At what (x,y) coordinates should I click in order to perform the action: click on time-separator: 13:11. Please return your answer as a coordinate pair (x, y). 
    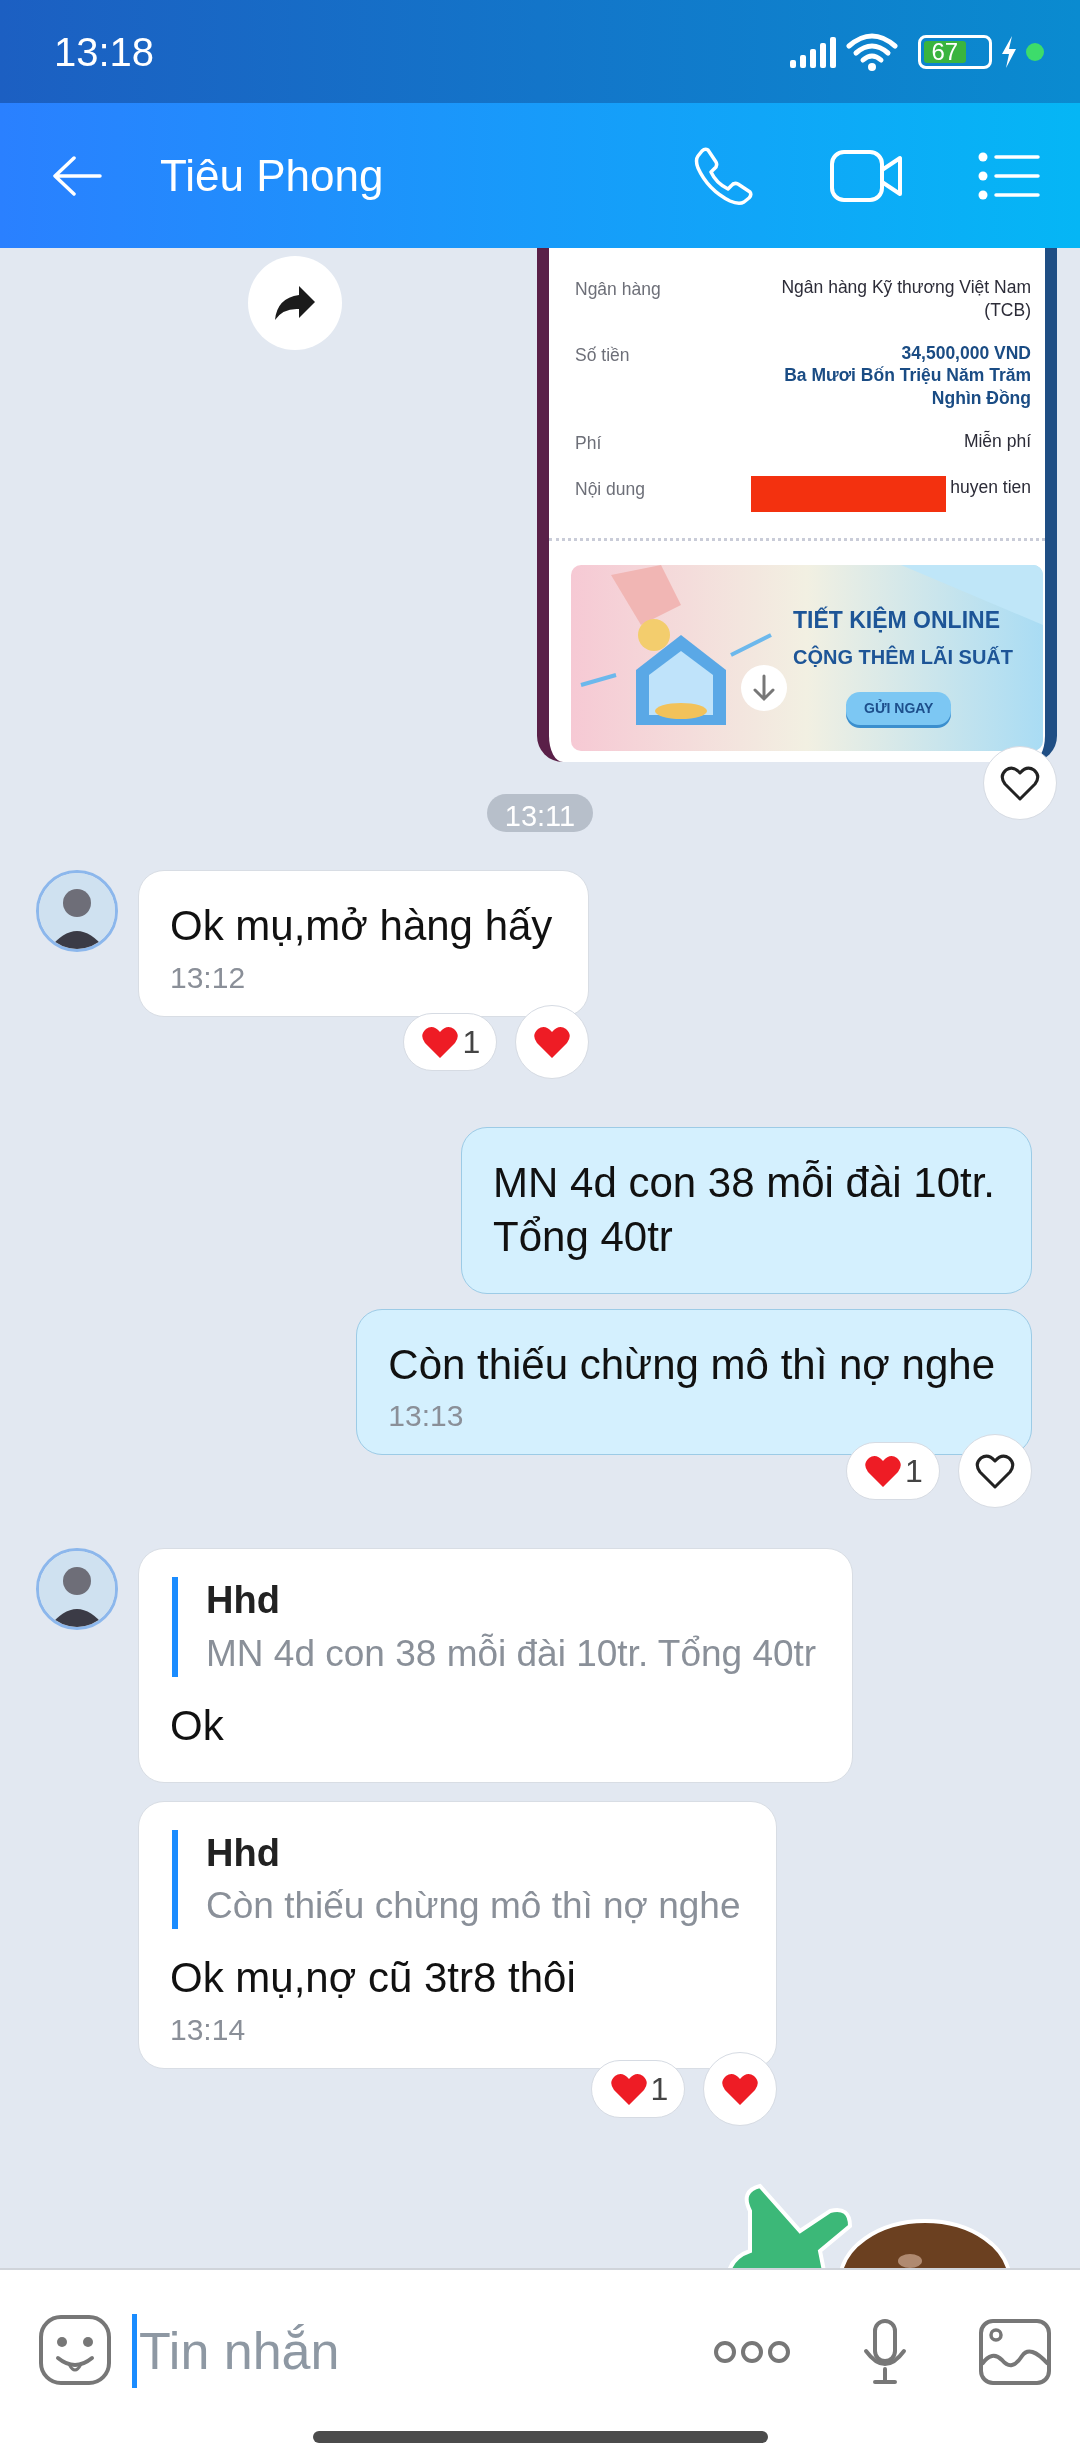
    Looking at the image, I should click on (540, 813).